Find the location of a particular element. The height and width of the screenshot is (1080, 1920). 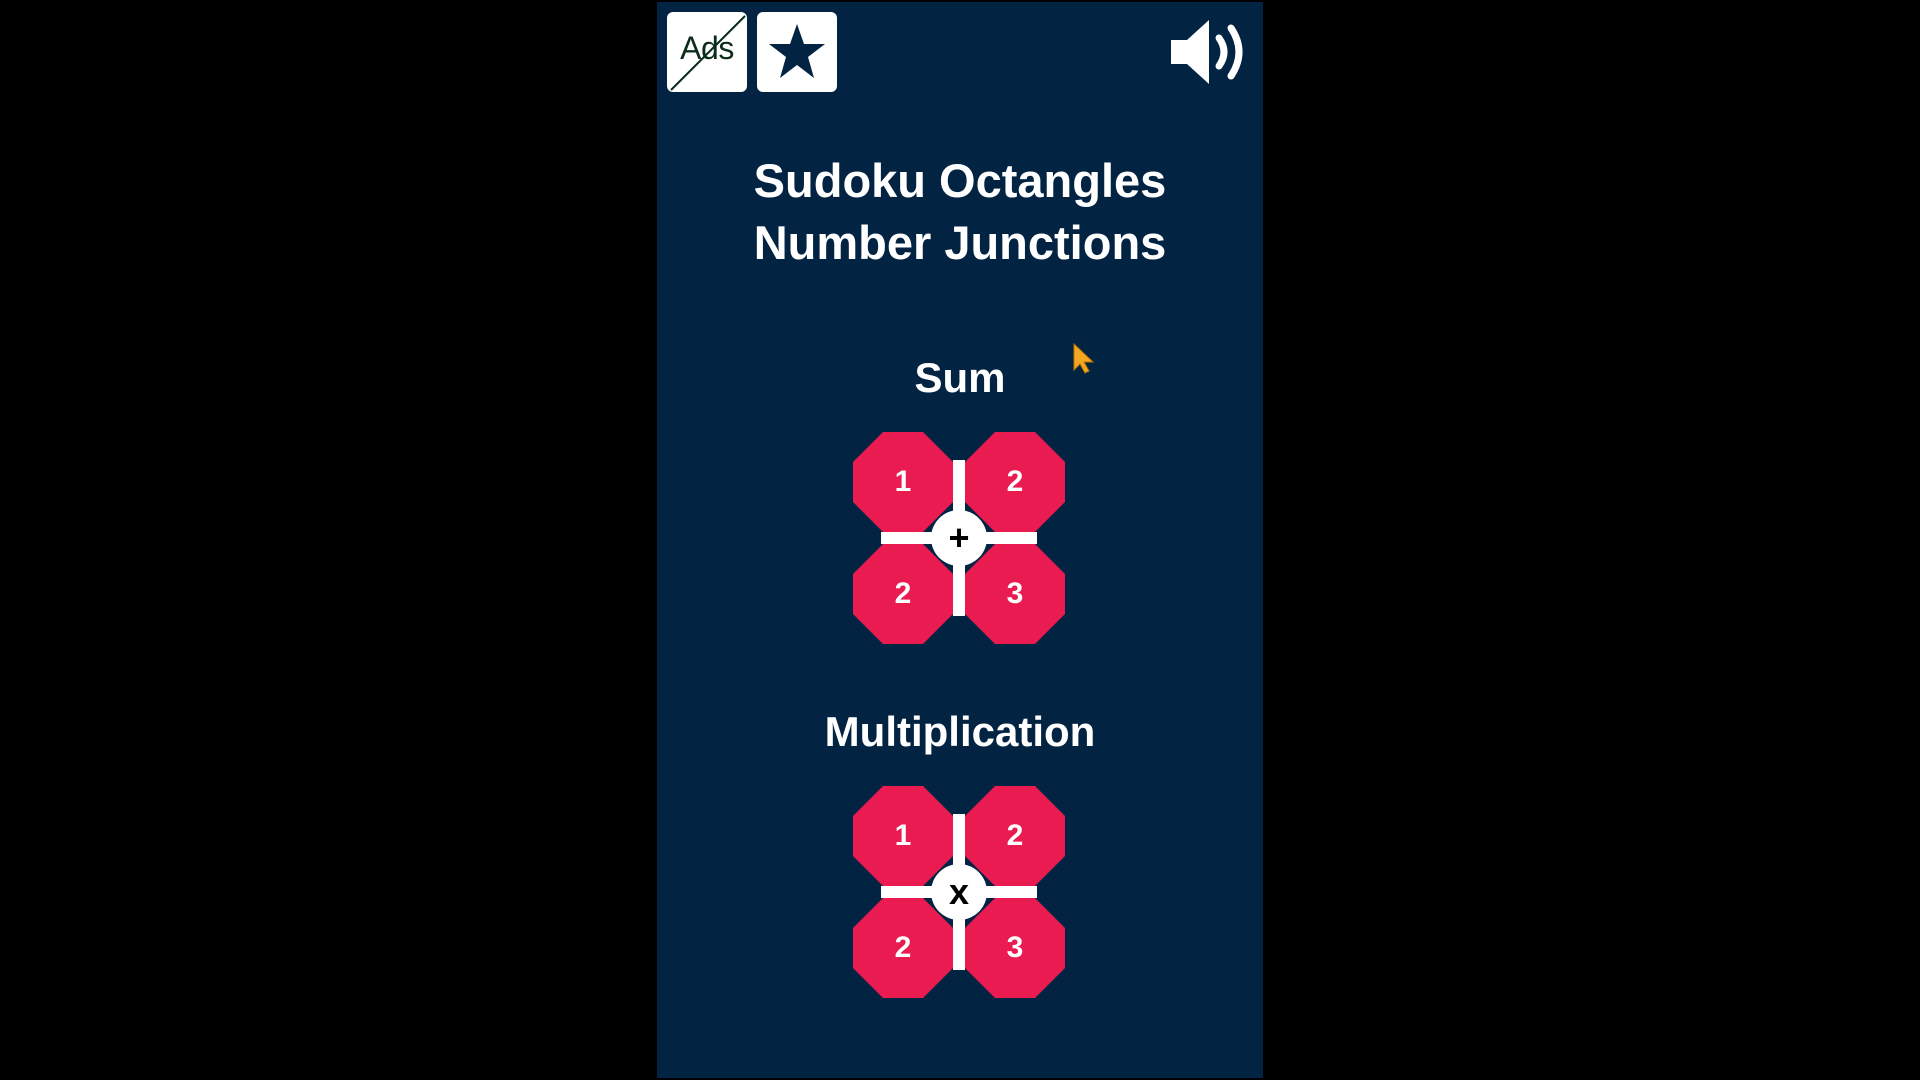

rate-button is located at coordinates (797, 52).